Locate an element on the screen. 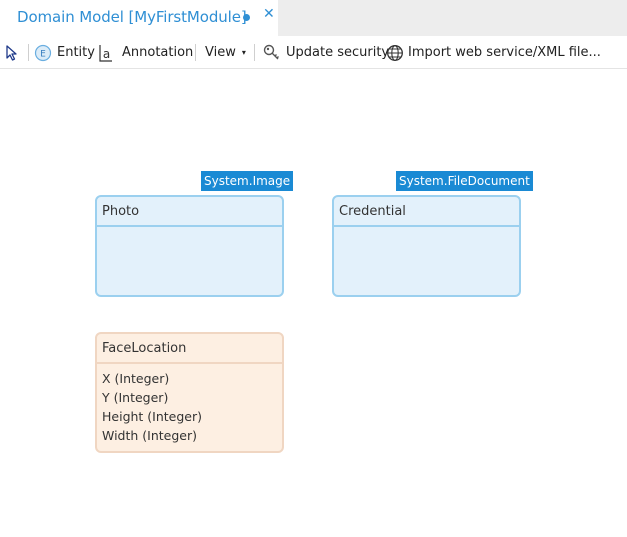 Image resolution: width=627 pixels, height=537 pixels. document-tab-strip: Domain Model [MyFirstModule] ✕ is located at coordinates (313, 18).